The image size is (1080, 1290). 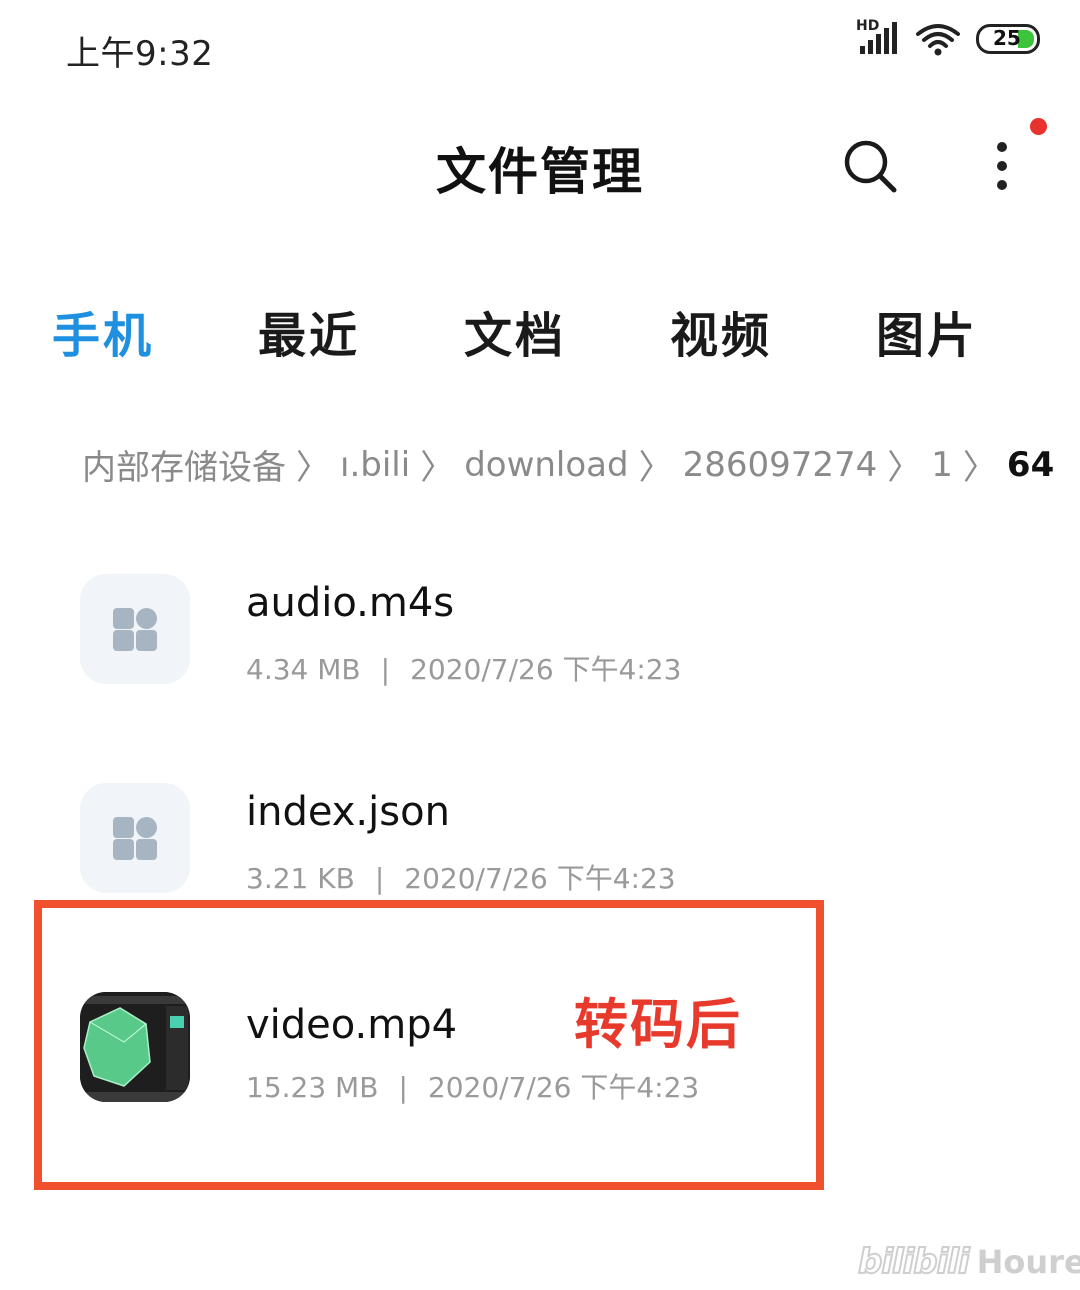 I want to click on tab-videos: 视频, so click(x=721, y=331).